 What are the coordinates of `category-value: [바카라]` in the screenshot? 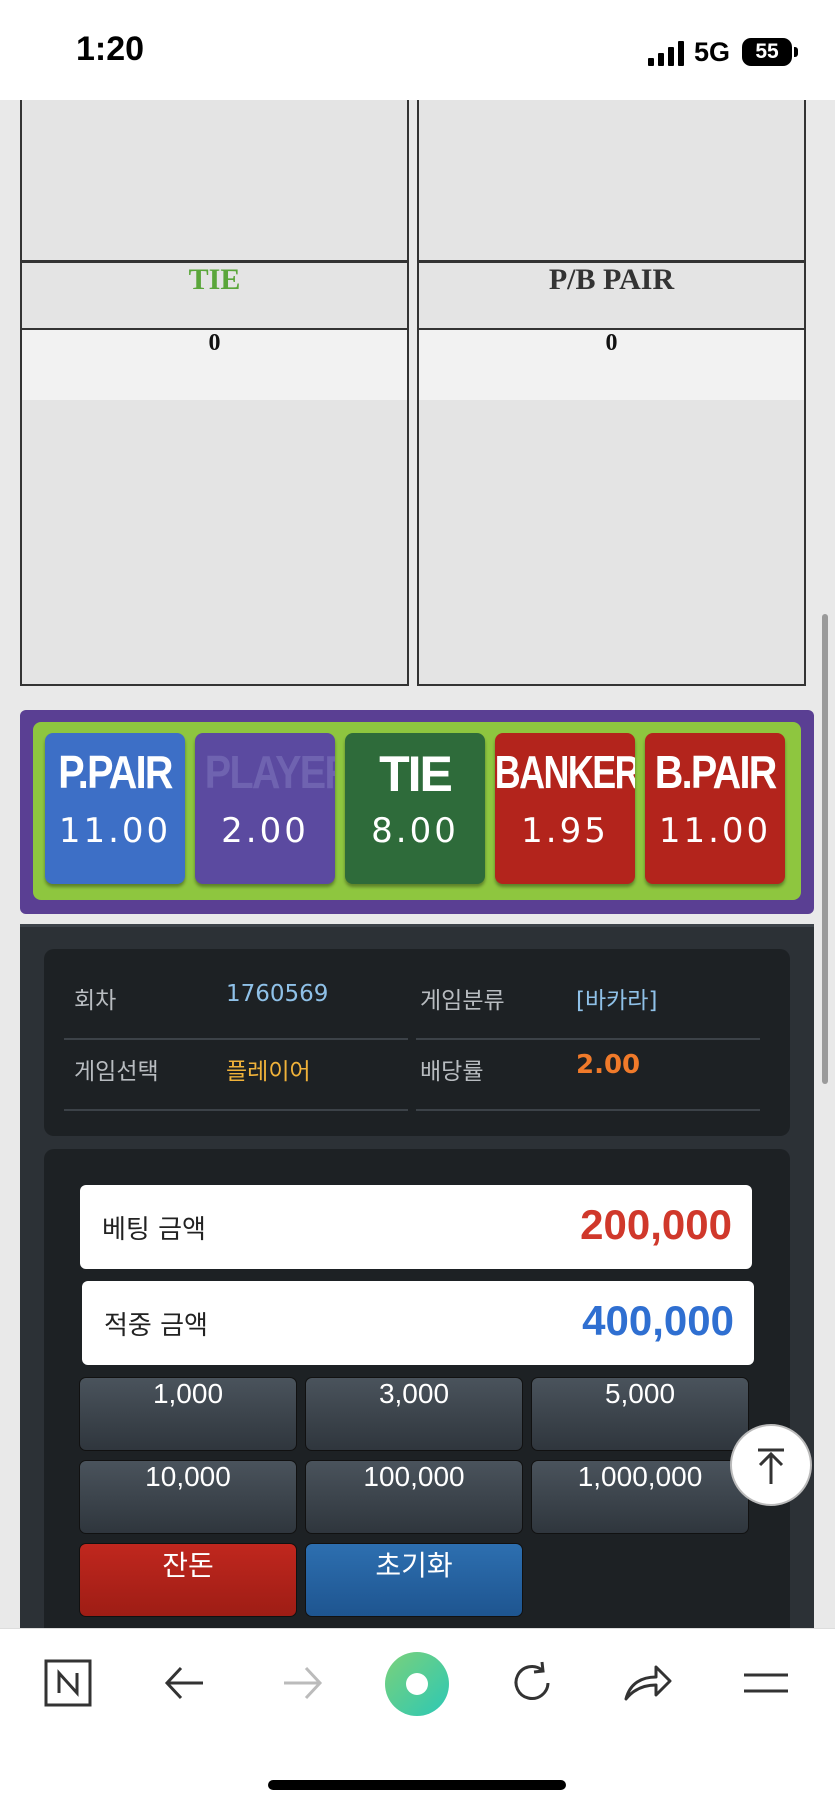 It's located at (617, 1001).